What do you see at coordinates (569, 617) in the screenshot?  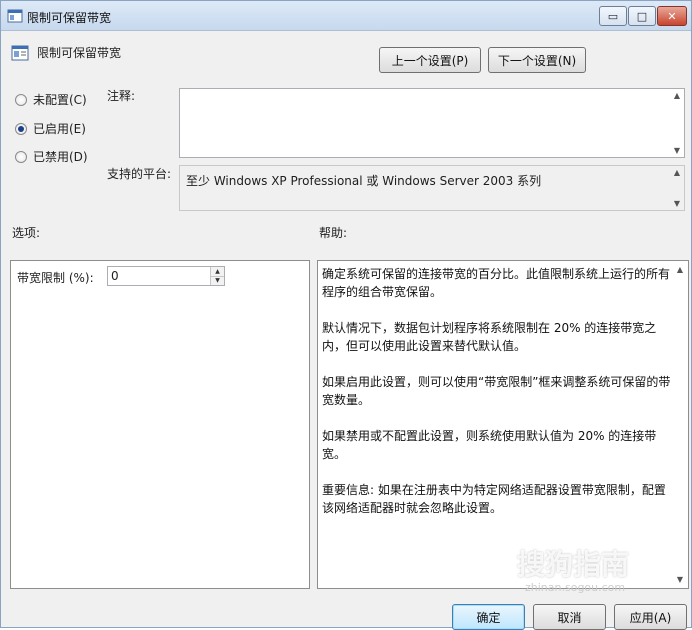 I see `cancel-button: 取消` at bounding box center [569, 617].